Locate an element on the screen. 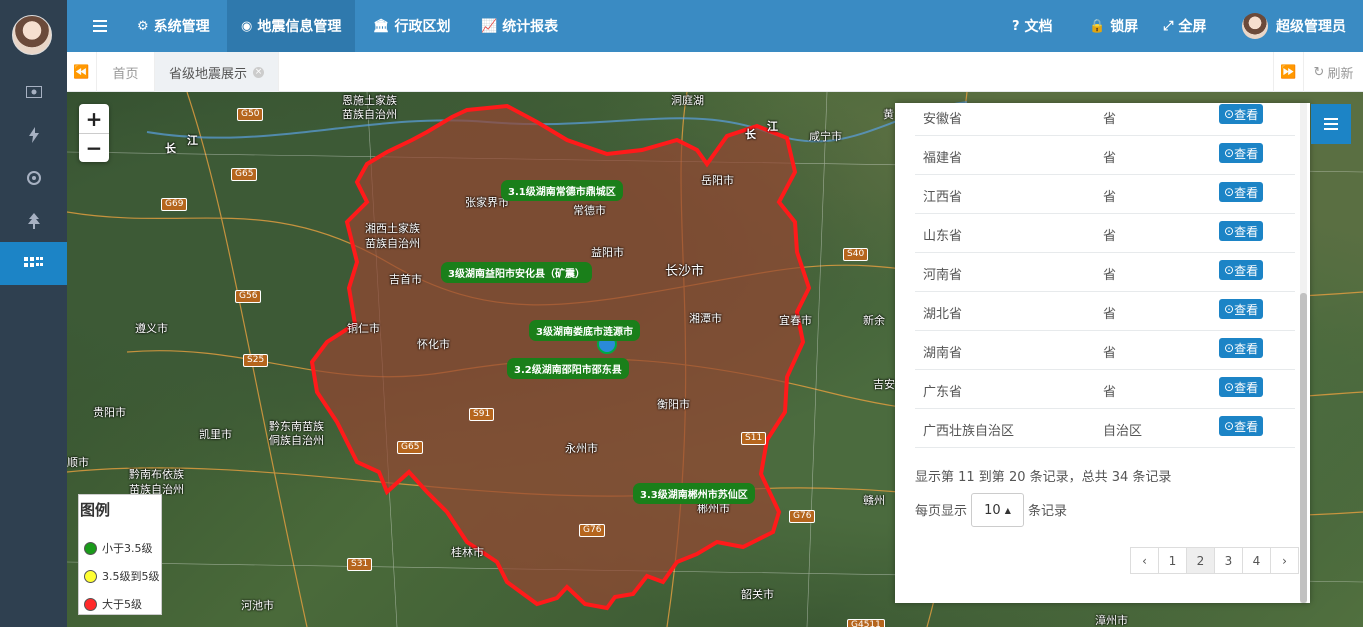 Image resolution: width=1363 pixels, height=627 pixels. city-label: 洞庭湖 is located at coordinates (687, 100).